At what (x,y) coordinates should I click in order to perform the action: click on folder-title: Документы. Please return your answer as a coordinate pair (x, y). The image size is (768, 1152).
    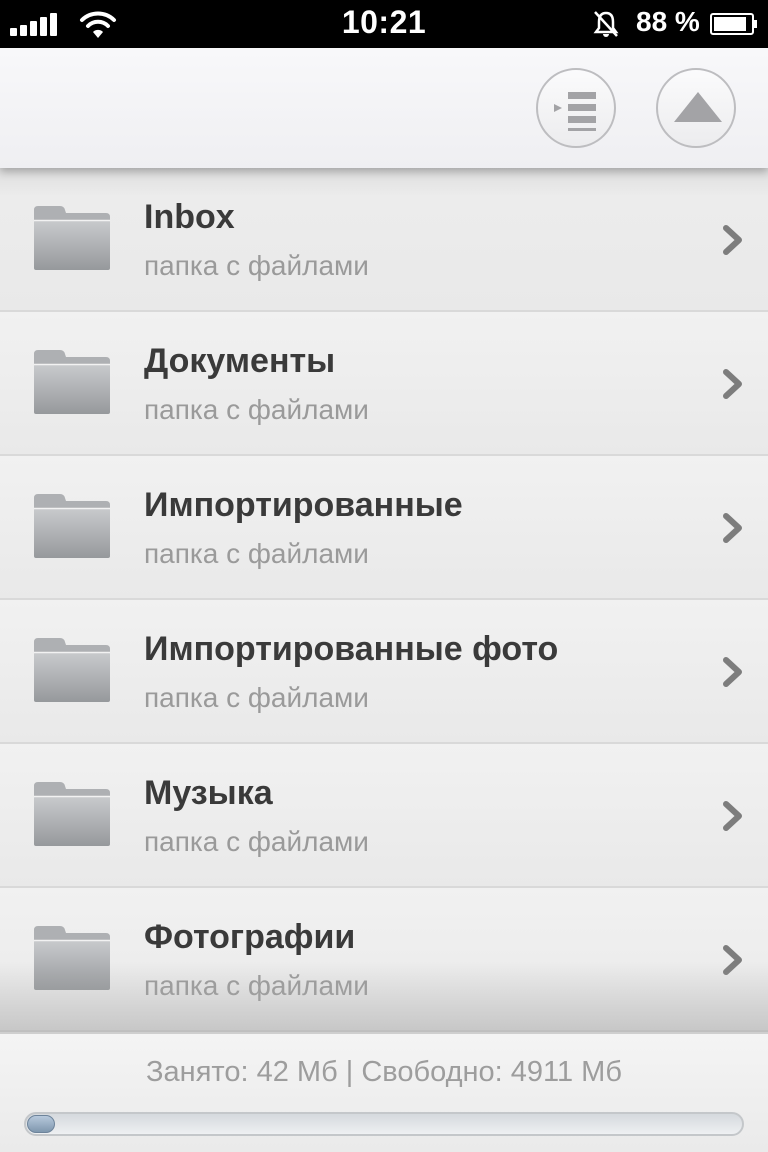
    Looking at the image, I should click on (240, 361).